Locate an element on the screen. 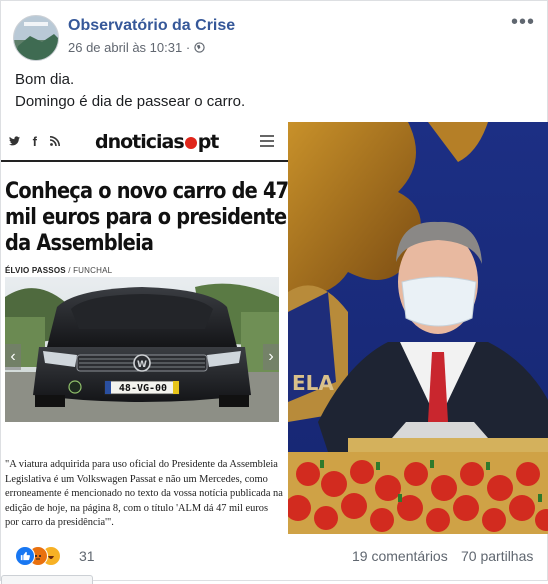 The image size is (548, 584). cut-off-tab is located at coordinates (47, 579).